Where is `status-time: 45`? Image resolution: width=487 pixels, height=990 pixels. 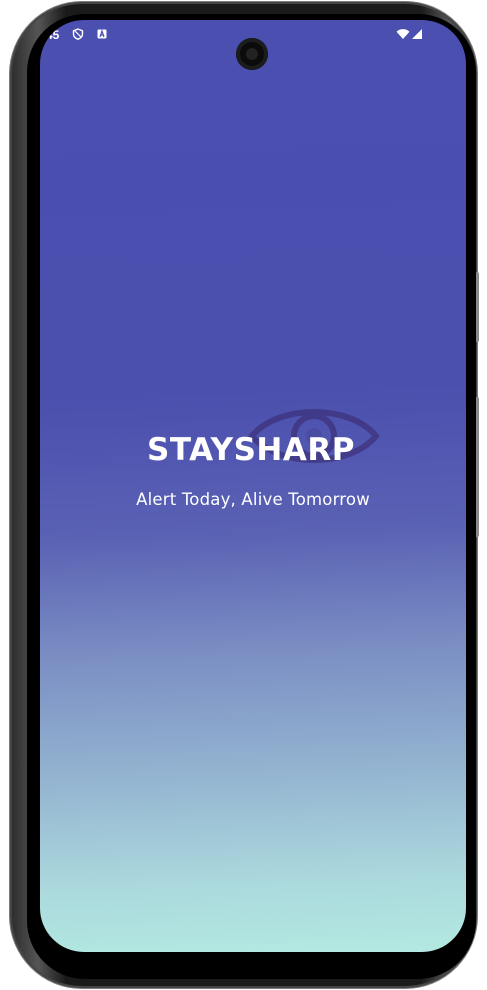
status-time: 45 is located at coordinates (53, 35).